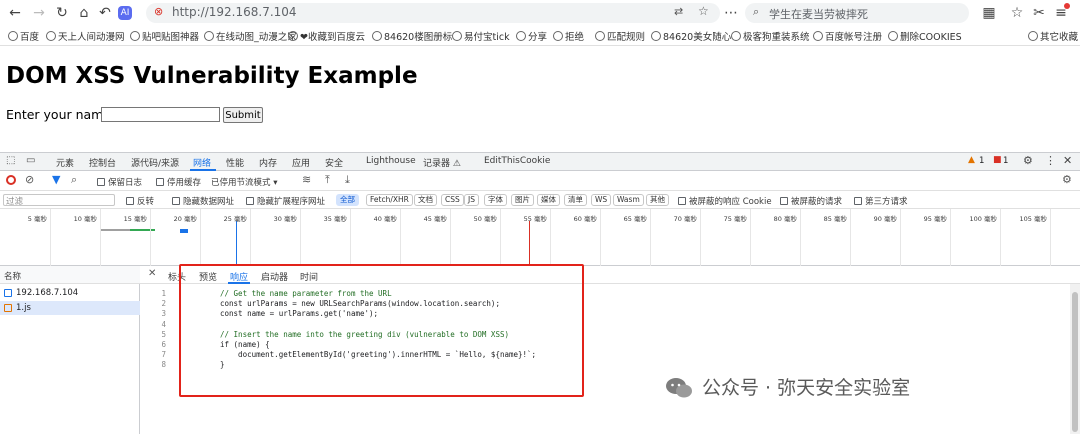 Image resolution: width=1080 pixels, height=434 pixels. What do you see at coordinates (74, 180) in the screenshot?
I see `search-network-icon: ⌕` at bounding box center [74, 180].